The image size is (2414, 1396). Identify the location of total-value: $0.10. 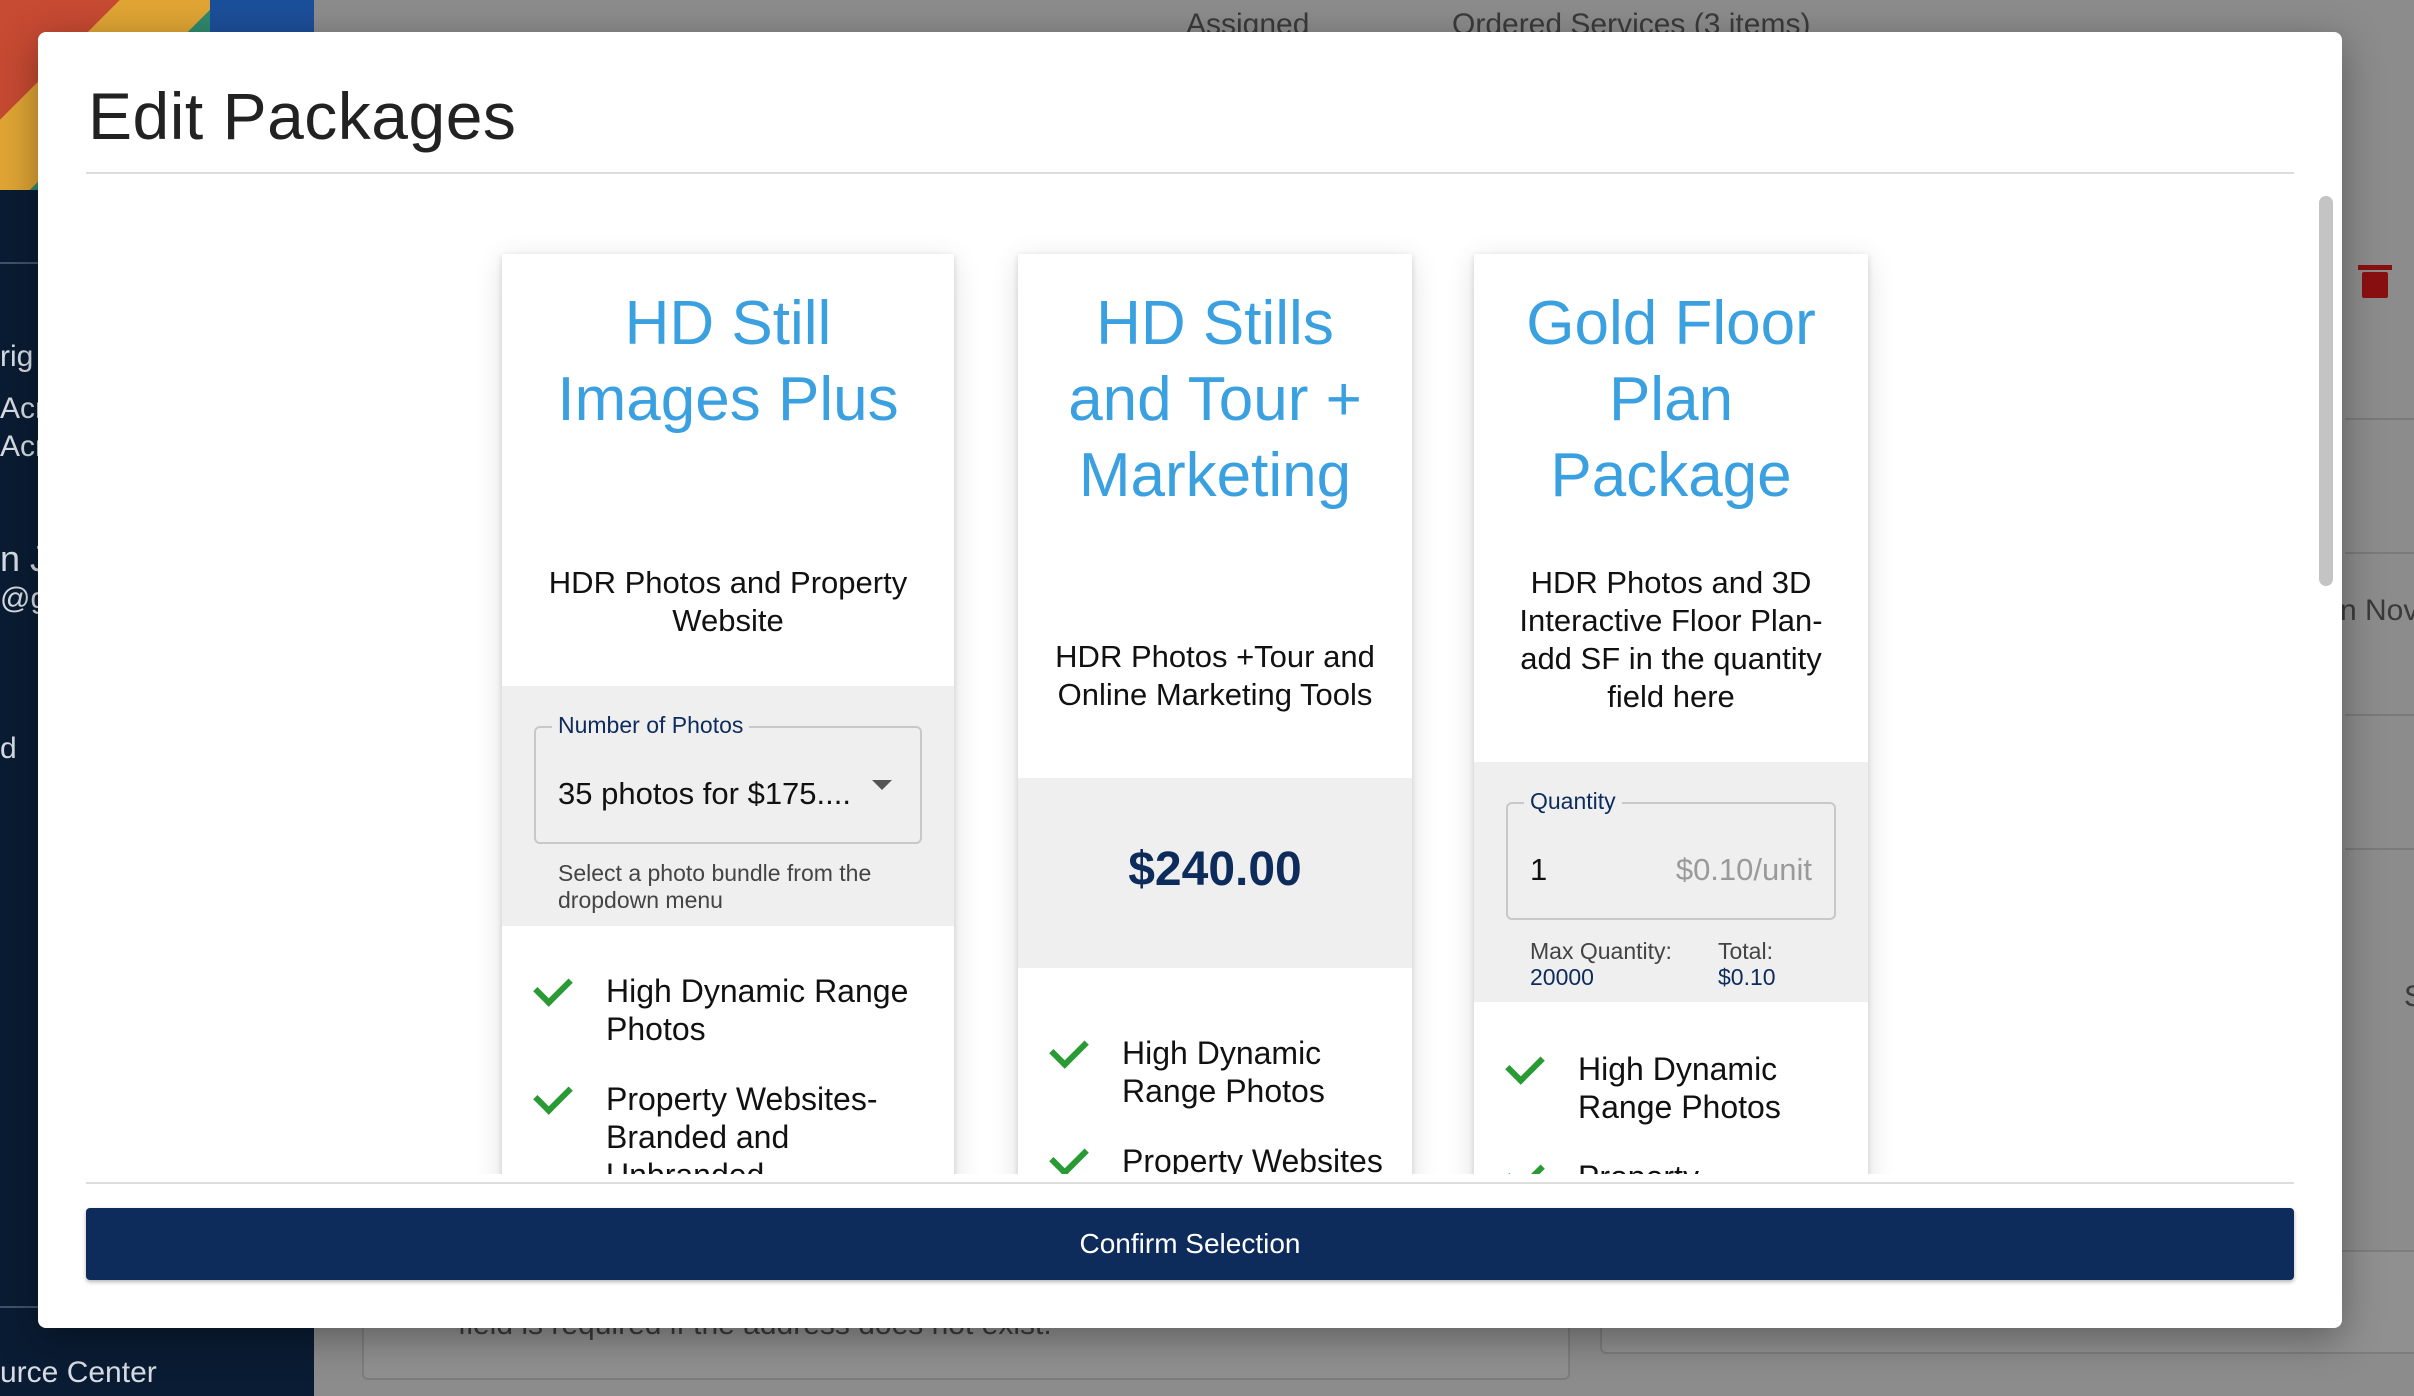
(1747, 977).